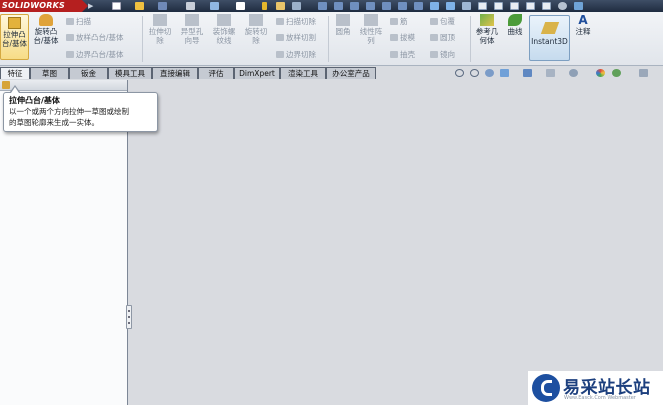 The image size is (663, 405). Describe the element at coordinates (296, 6) in the screenshot. I see `options-icon` at that location.